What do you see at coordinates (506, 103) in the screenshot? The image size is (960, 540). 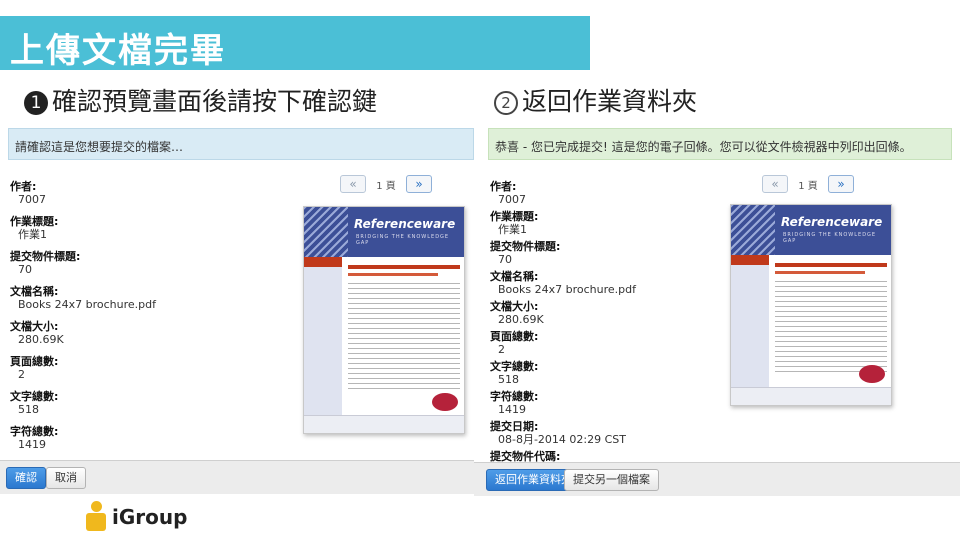 I see `step-number-2: 2` at bounding box center [506, 103].